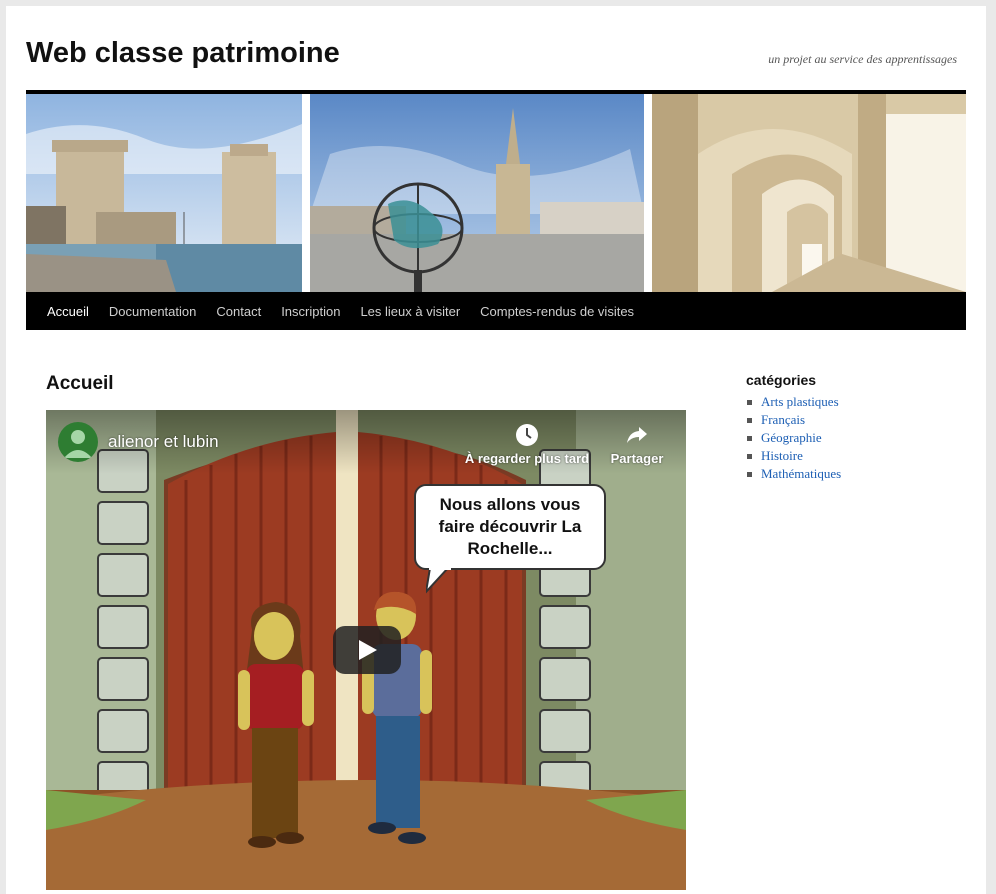  What do you see at coordinates (846, 474) in the screenshot?
I see `category-mathematiques: Mathématiques` at bounding box center [846, 474].